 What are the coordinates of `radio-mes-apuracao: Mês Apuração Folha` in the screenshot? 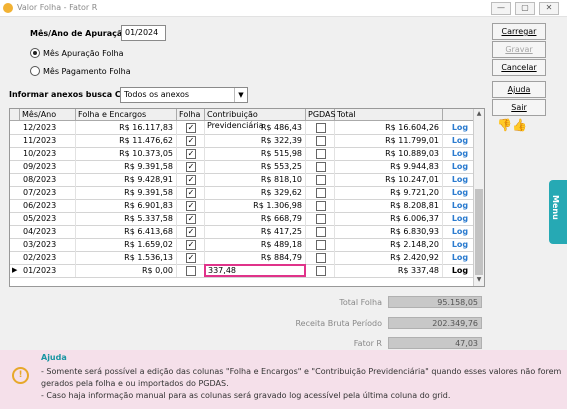 It's located at (77, 53).